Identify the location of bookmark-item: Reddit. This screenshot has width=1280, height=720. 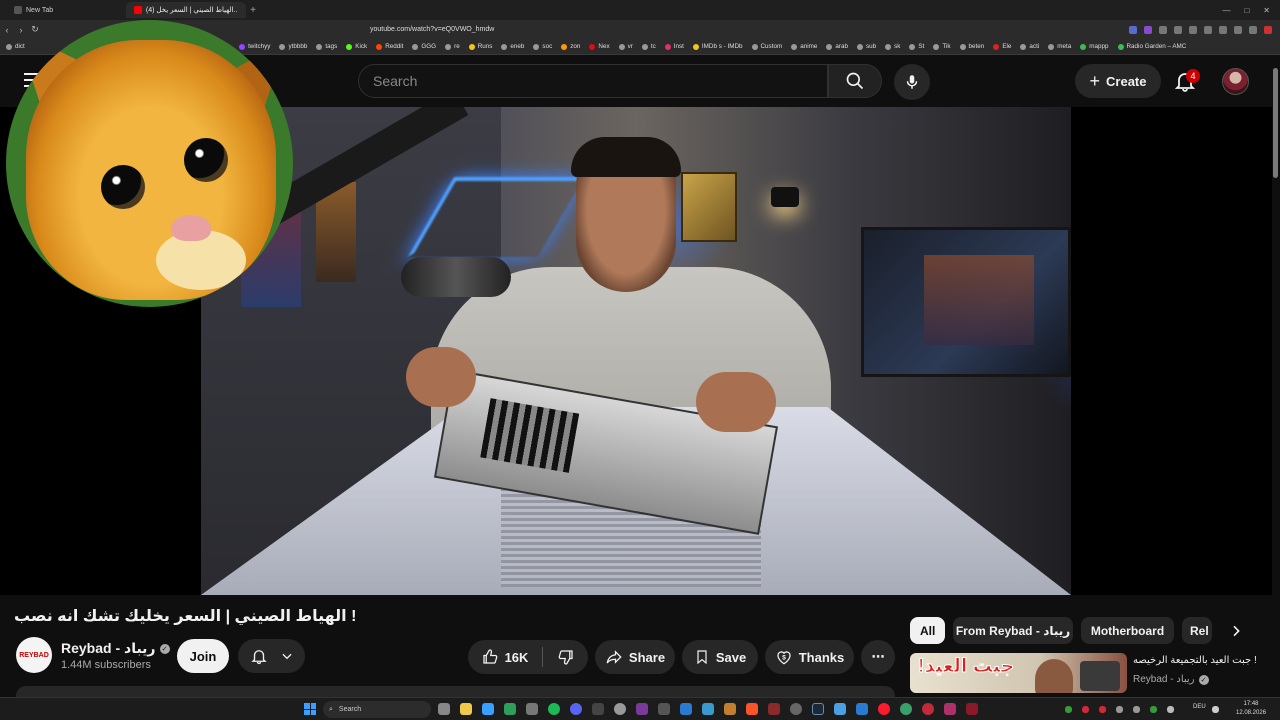
(389, 46).